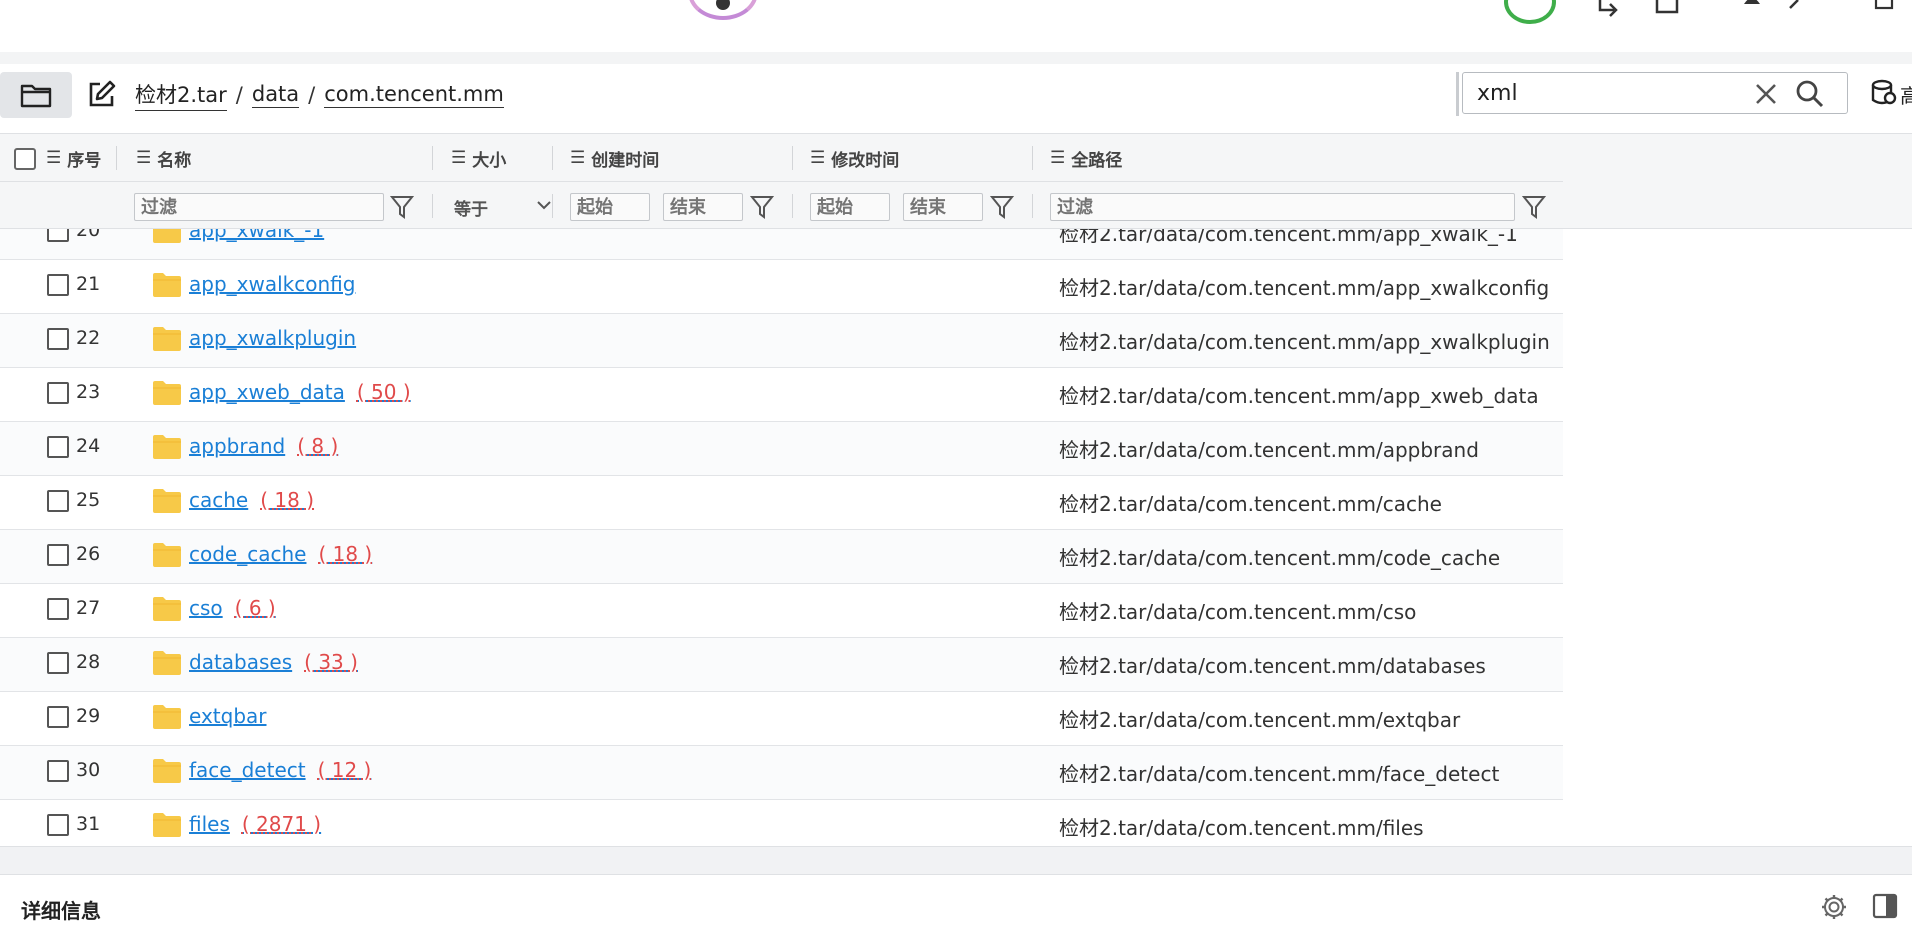  What do you see at coordinates (1753, 12) in the screenshot?
I see `user-icon` at bounding box center [1753, 12].